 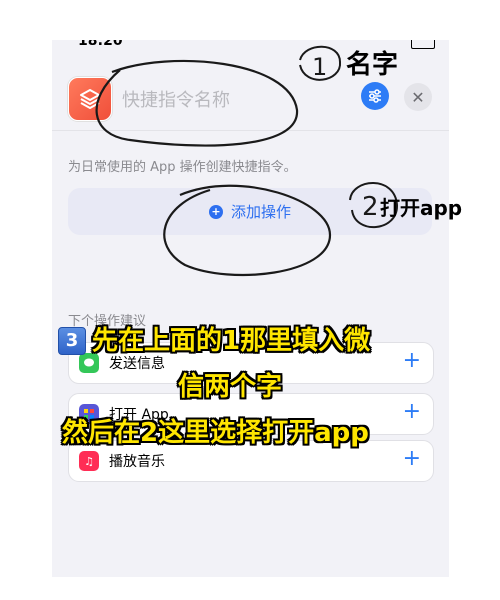 I want to click on plus-circle-icon: +, so click(x=215, y=211).